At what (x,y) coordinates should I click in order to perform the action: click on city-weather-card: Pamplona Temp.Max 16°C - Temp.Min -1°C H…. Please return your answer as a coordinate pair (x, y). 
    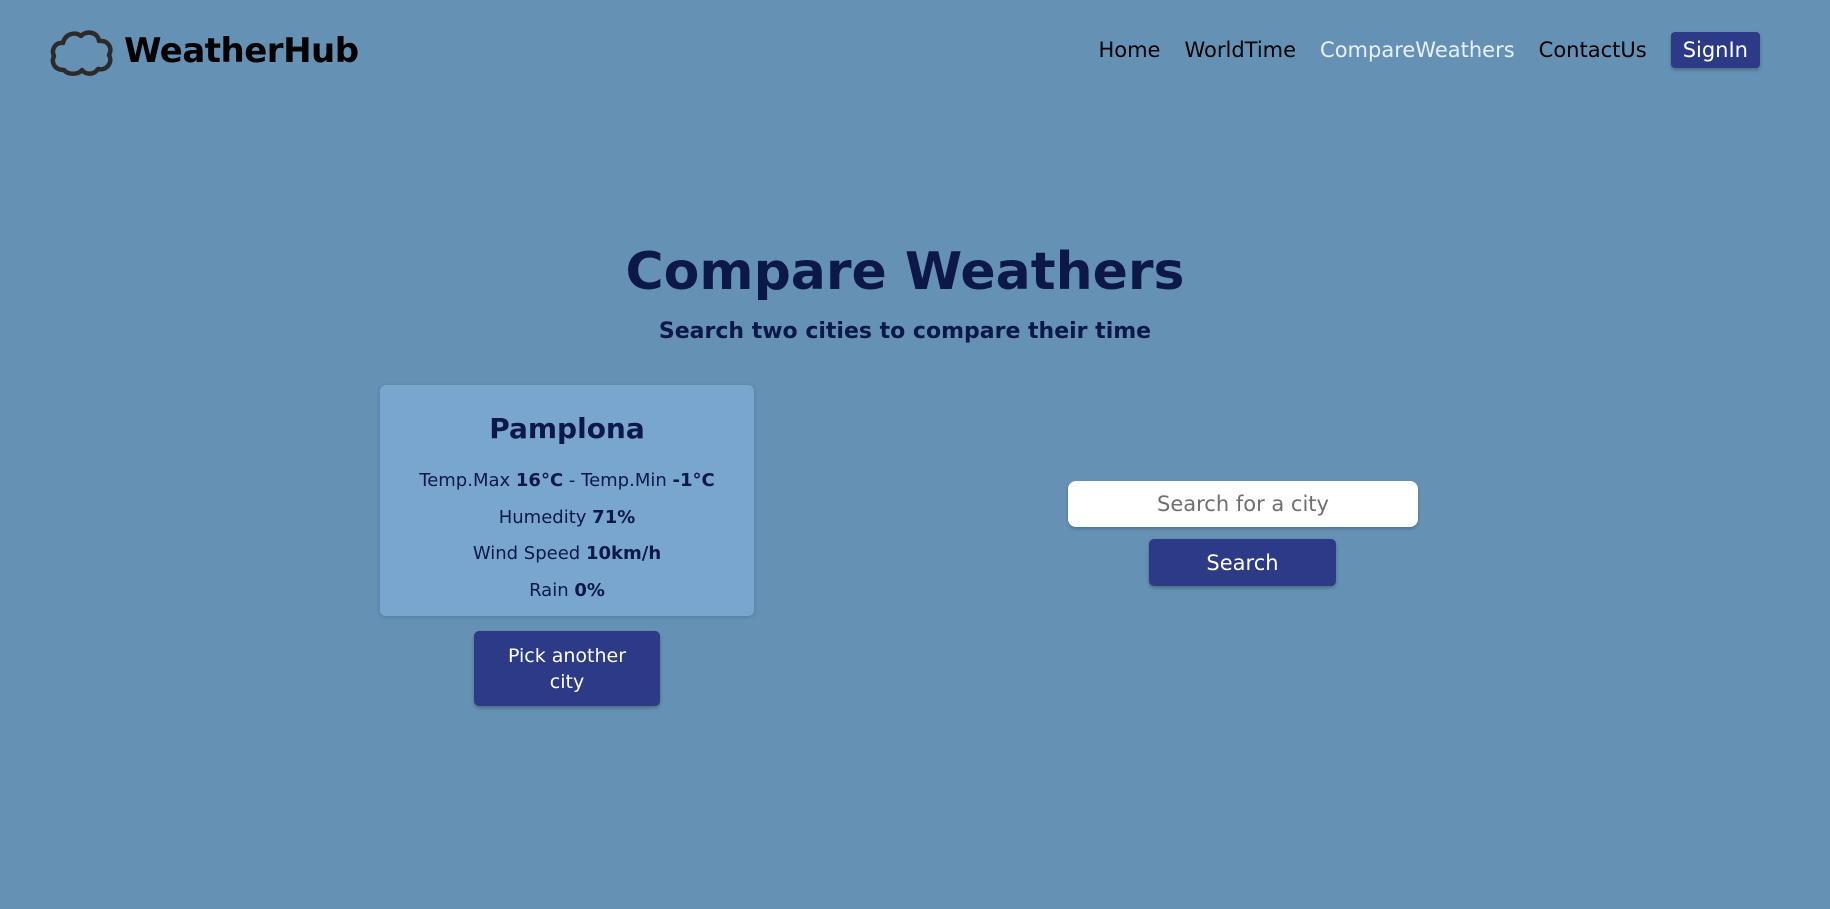
    Looking at the image, I should click on (567, 500).